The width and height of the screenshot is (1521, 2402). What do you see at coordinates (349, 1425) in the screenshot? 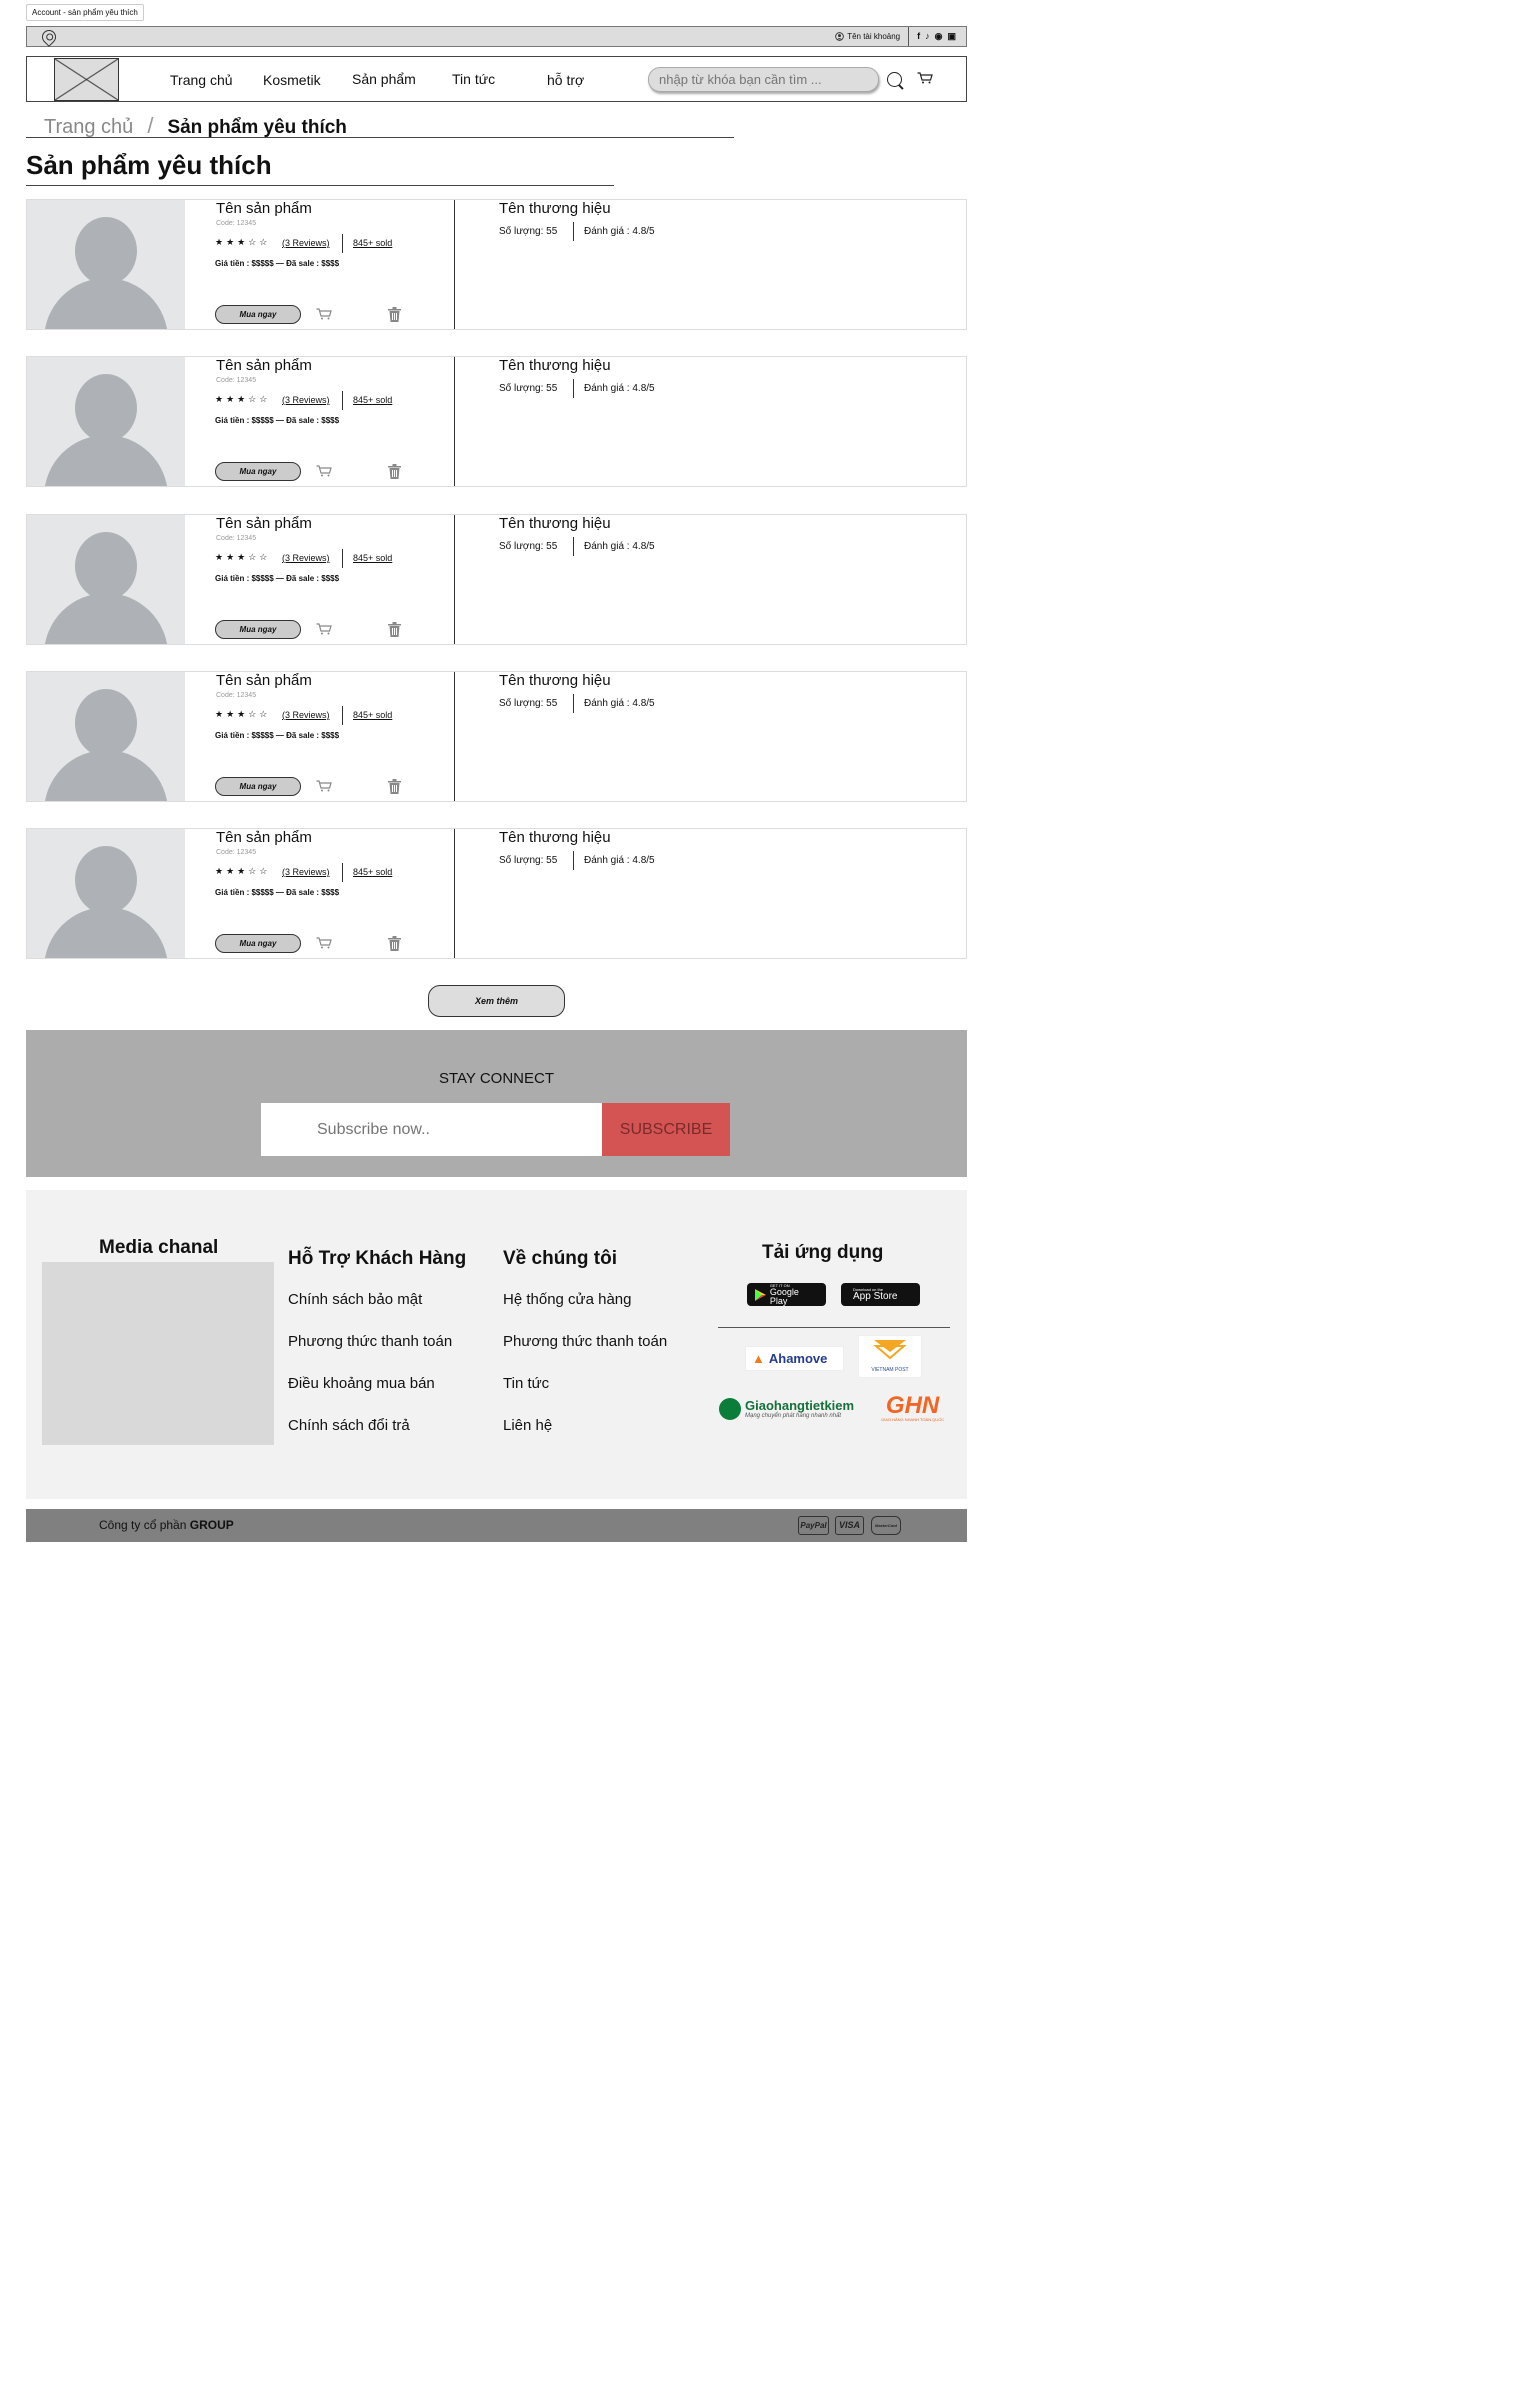
I see `support-link-returns: Chính sách đổi trả` at bounding box center [349, 1425].